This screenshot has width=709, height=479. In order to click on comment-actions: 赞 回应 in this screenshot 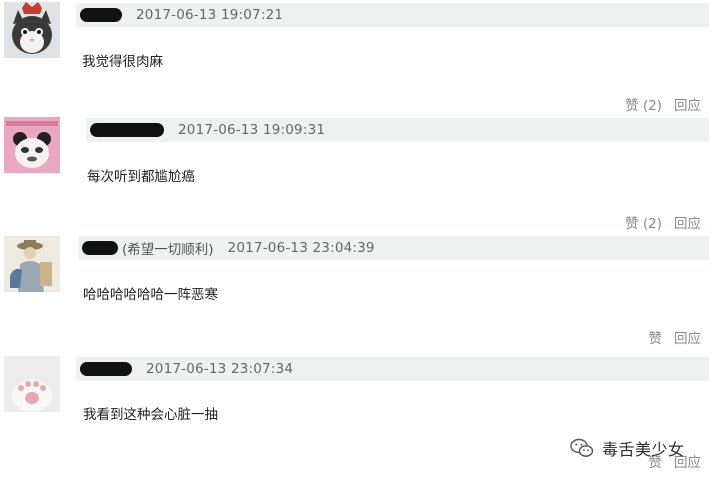, I will do `click(675, 337)`.